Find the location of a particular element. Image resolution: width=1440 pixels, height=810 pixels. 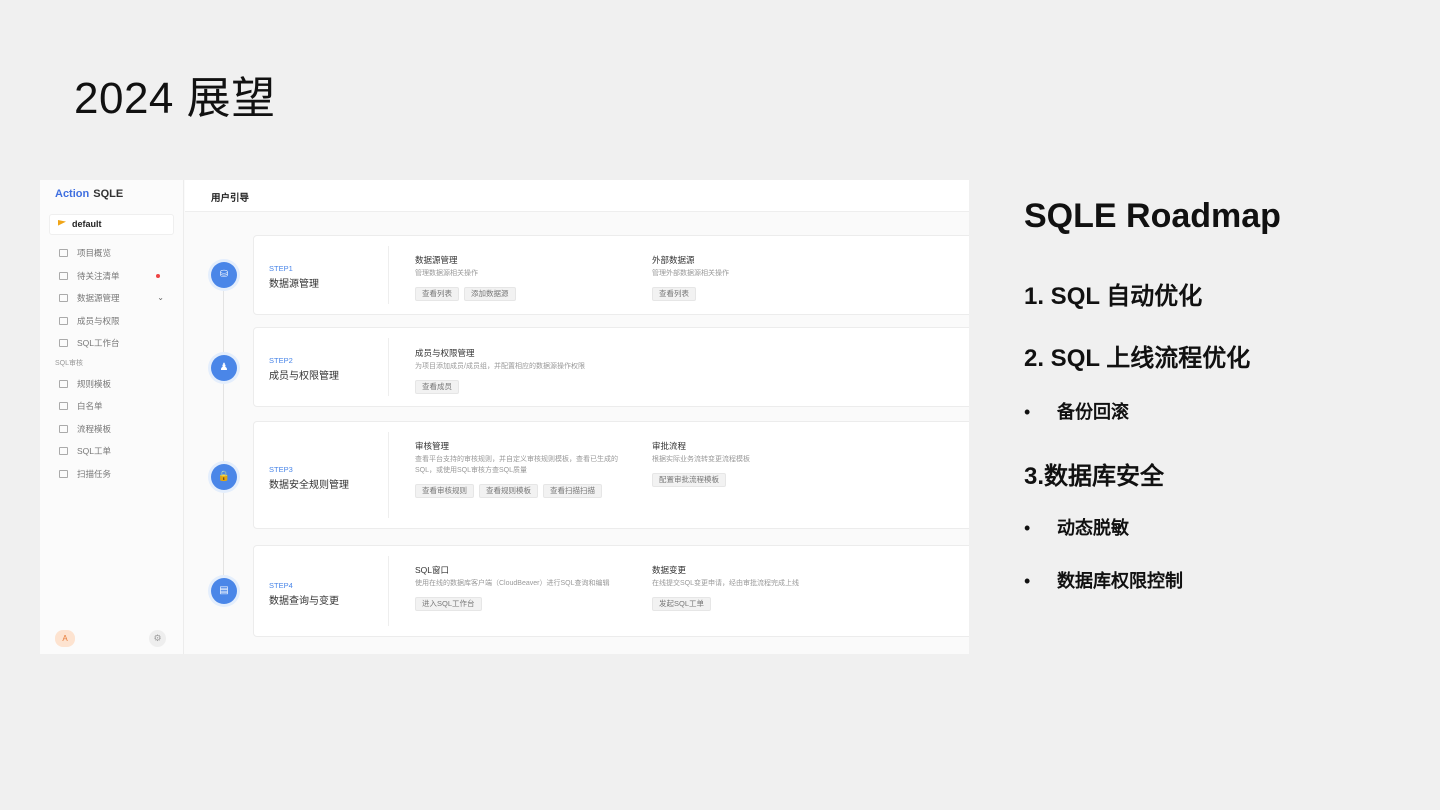

block-desc: 管理数据源相关操作 is located at coordinates (446, 273).